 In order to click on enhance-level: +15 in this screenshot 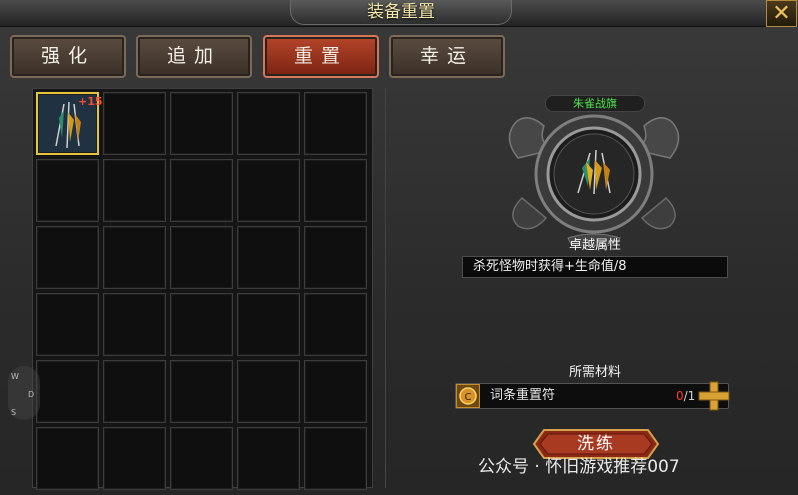, I will do `click(90, 101)`.